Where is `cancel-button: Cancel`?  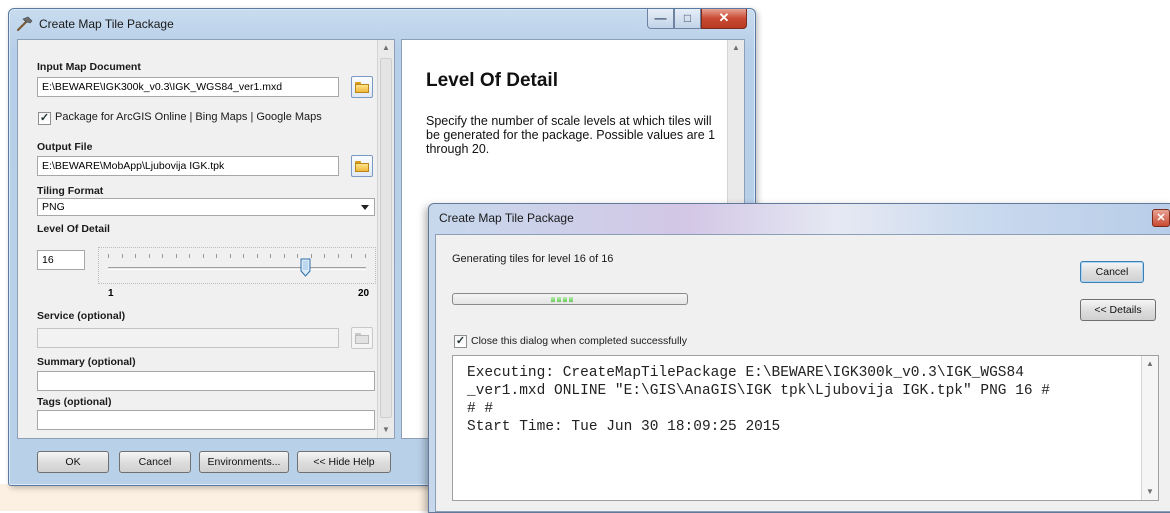
cancel-button: Cancel is located at coordinates (155, 462).